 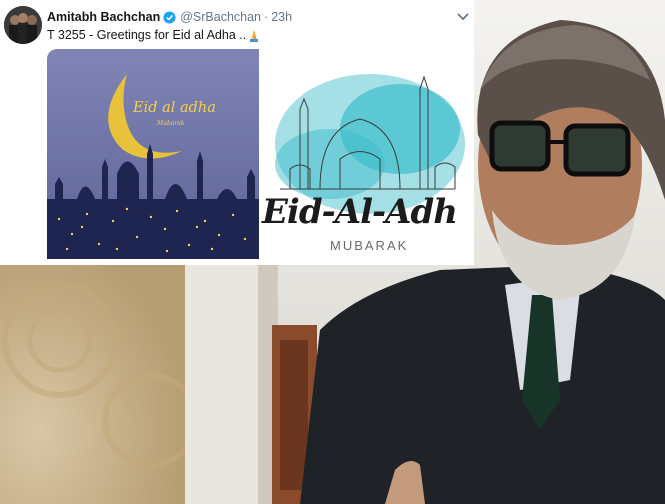 I want to click on eid-right-subtitle: MUBARAK, so click(x=369, y=245).